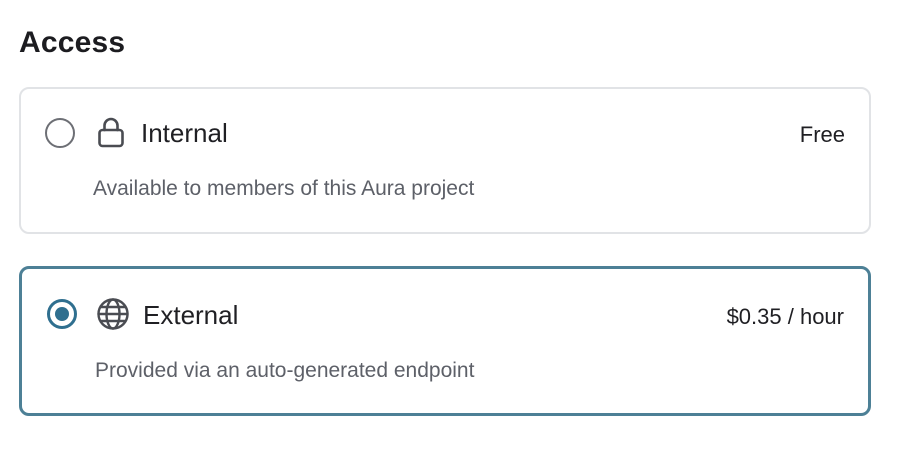 This screenshot has height=452, width=898. Describe the element at coordinates (60, 133) in the screenshot. I see `internal-radio-button` at that location.